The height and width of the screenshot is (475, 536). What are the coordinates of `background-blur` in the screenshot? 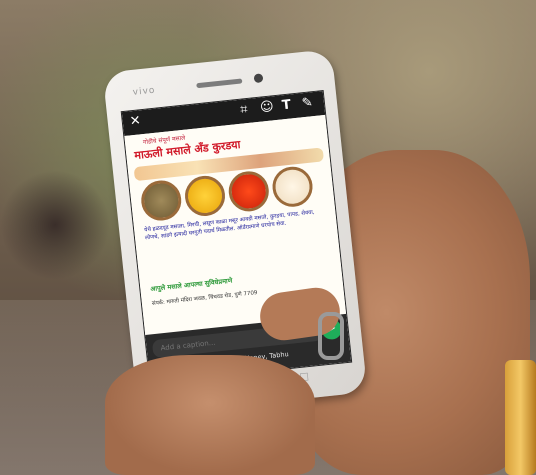 It's located at (55, 225).